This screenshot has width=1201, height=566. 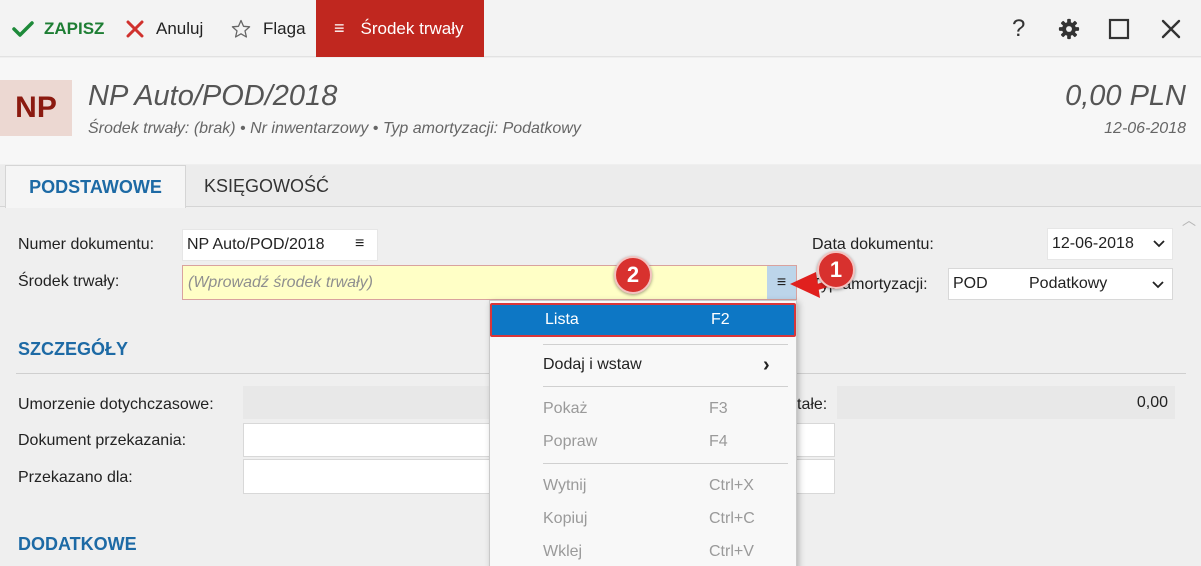 I want to click on menu-item-label: Dodaj i wstaw, so click(x=592, y=364).